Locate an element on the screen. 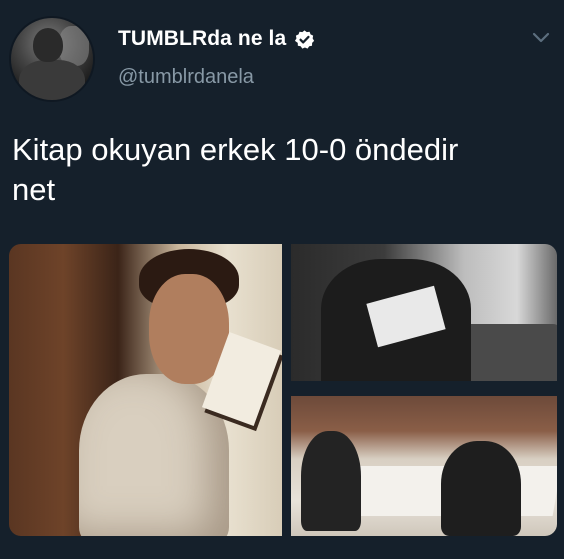 Image resolution: width=564 pixels, height=559 pixels. verified-badge-icon is located at coordinates (304, 39).